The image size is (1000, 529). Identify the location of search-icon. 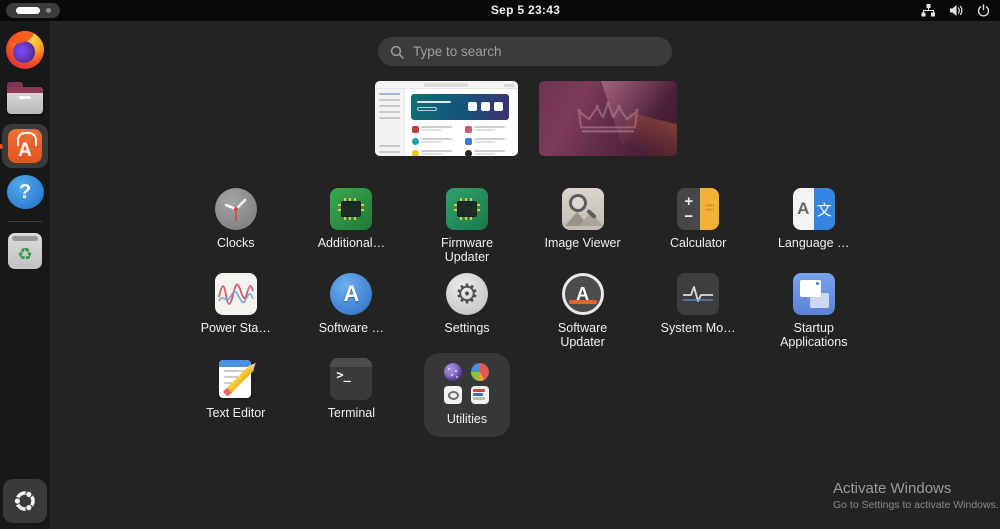
(397, 52).